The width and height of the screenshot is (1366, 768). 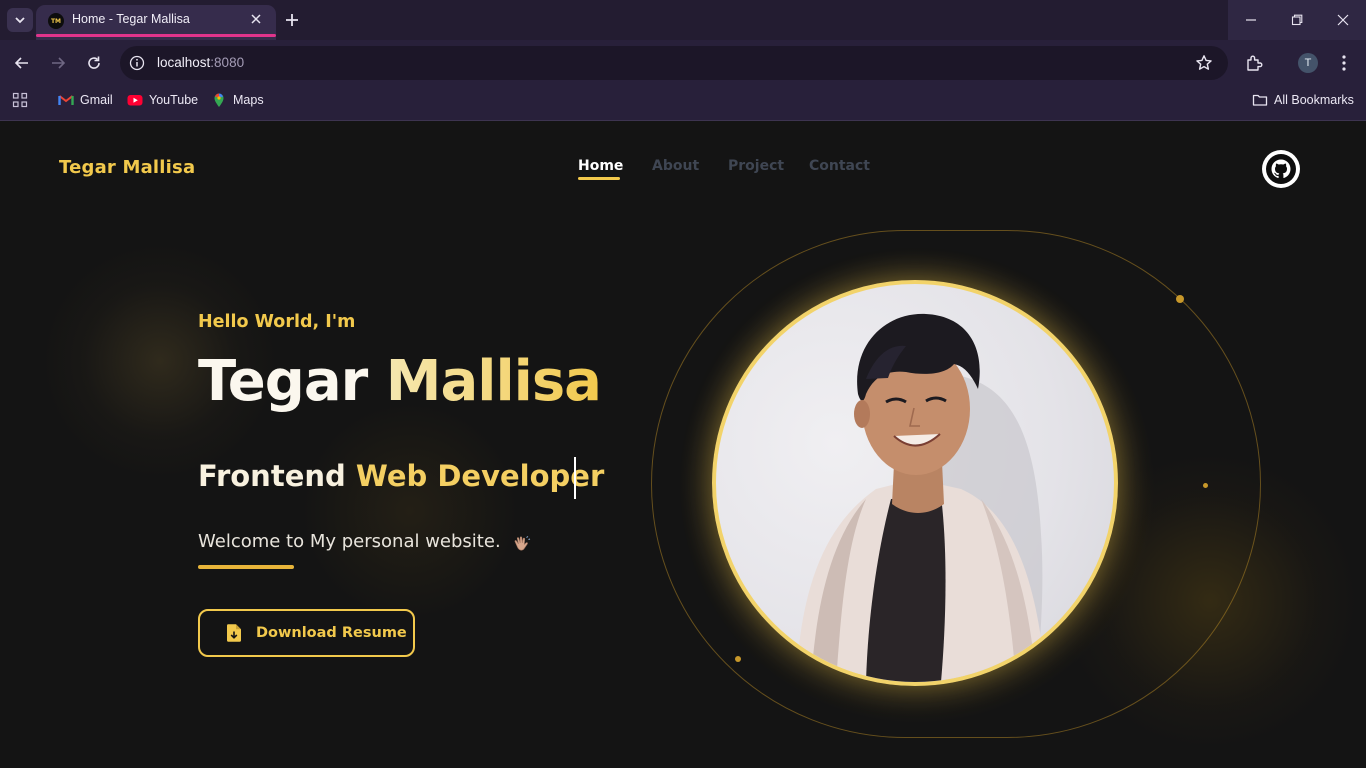 I want to click on back-button, so click(x=22, y=63).